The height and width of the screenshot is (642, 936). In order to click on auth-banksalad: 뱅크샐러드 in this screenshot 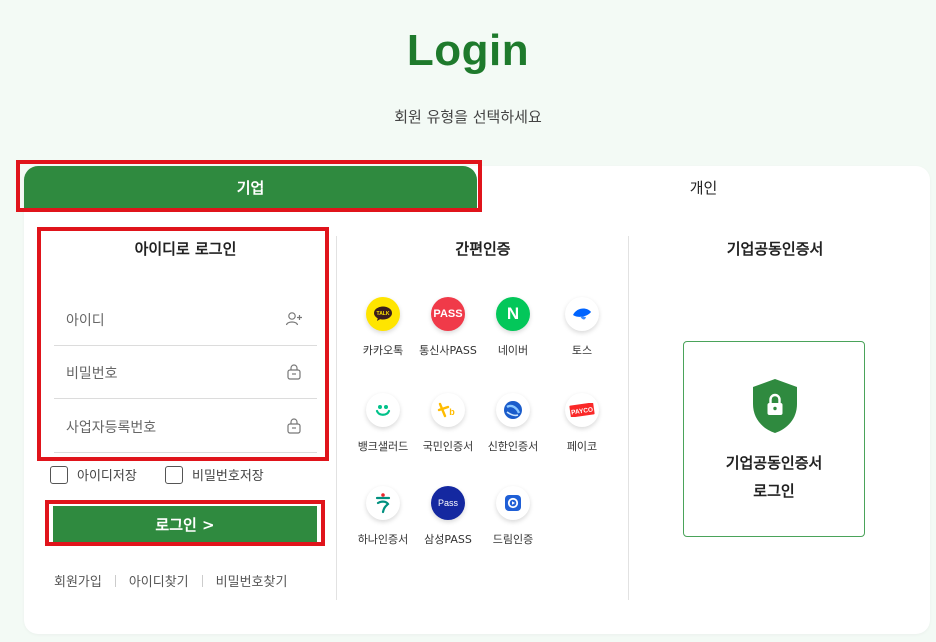, I will do `click(383, 423)`.